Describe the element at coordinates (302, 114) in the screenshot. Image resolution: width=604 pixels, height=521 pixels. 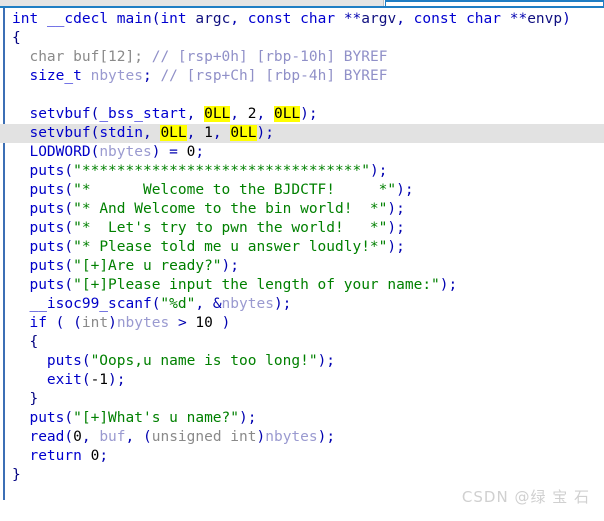
I see `code-line: setvbuf(_bss_start, 0LL, 2, 0LL);` at that location.